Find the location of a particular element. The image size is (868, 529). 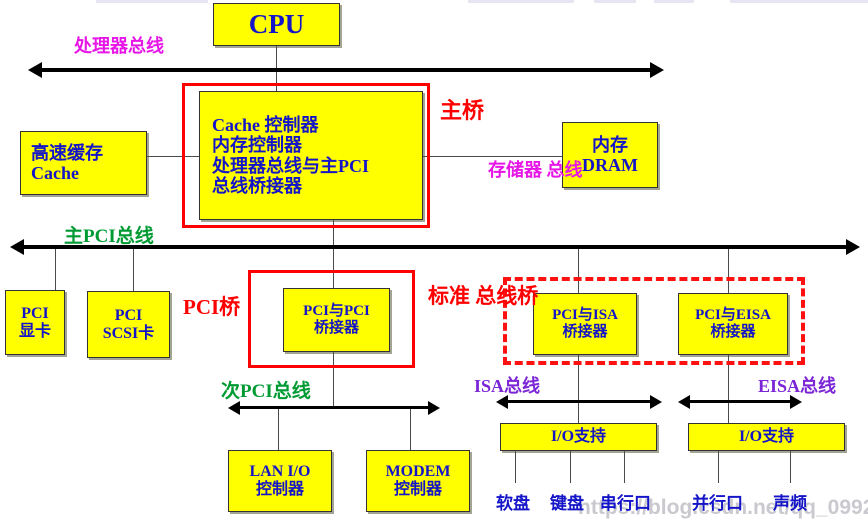

peripheral-label-audio: 声频 is located at coordinates (790, 503).